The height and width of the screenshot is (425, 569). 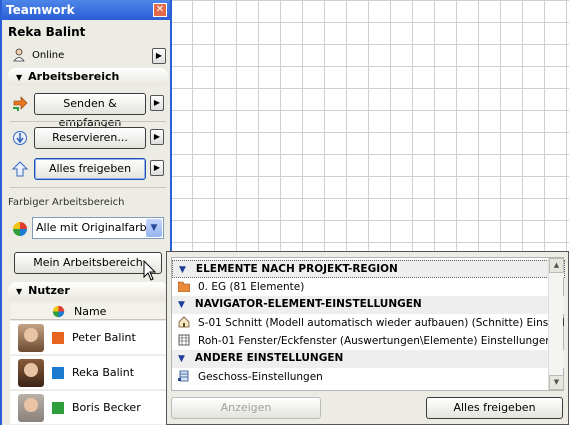 I want to click on list-group-header: ▼ NAVIGATOR-ELEMENT-EINSTELLUNGEN, so click(x=368, y=305).